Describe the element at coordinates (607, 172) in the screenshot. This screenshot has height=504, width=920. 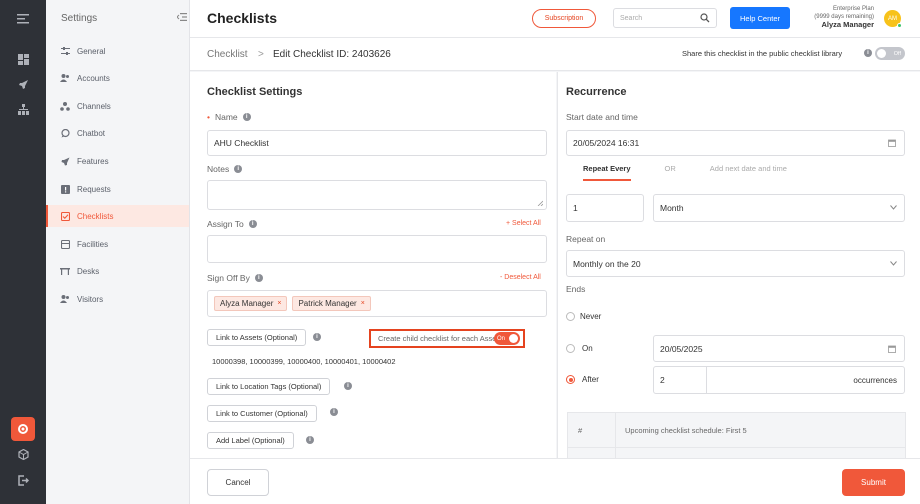
I see `tab-repeat-every: Repeat Every` at that location.